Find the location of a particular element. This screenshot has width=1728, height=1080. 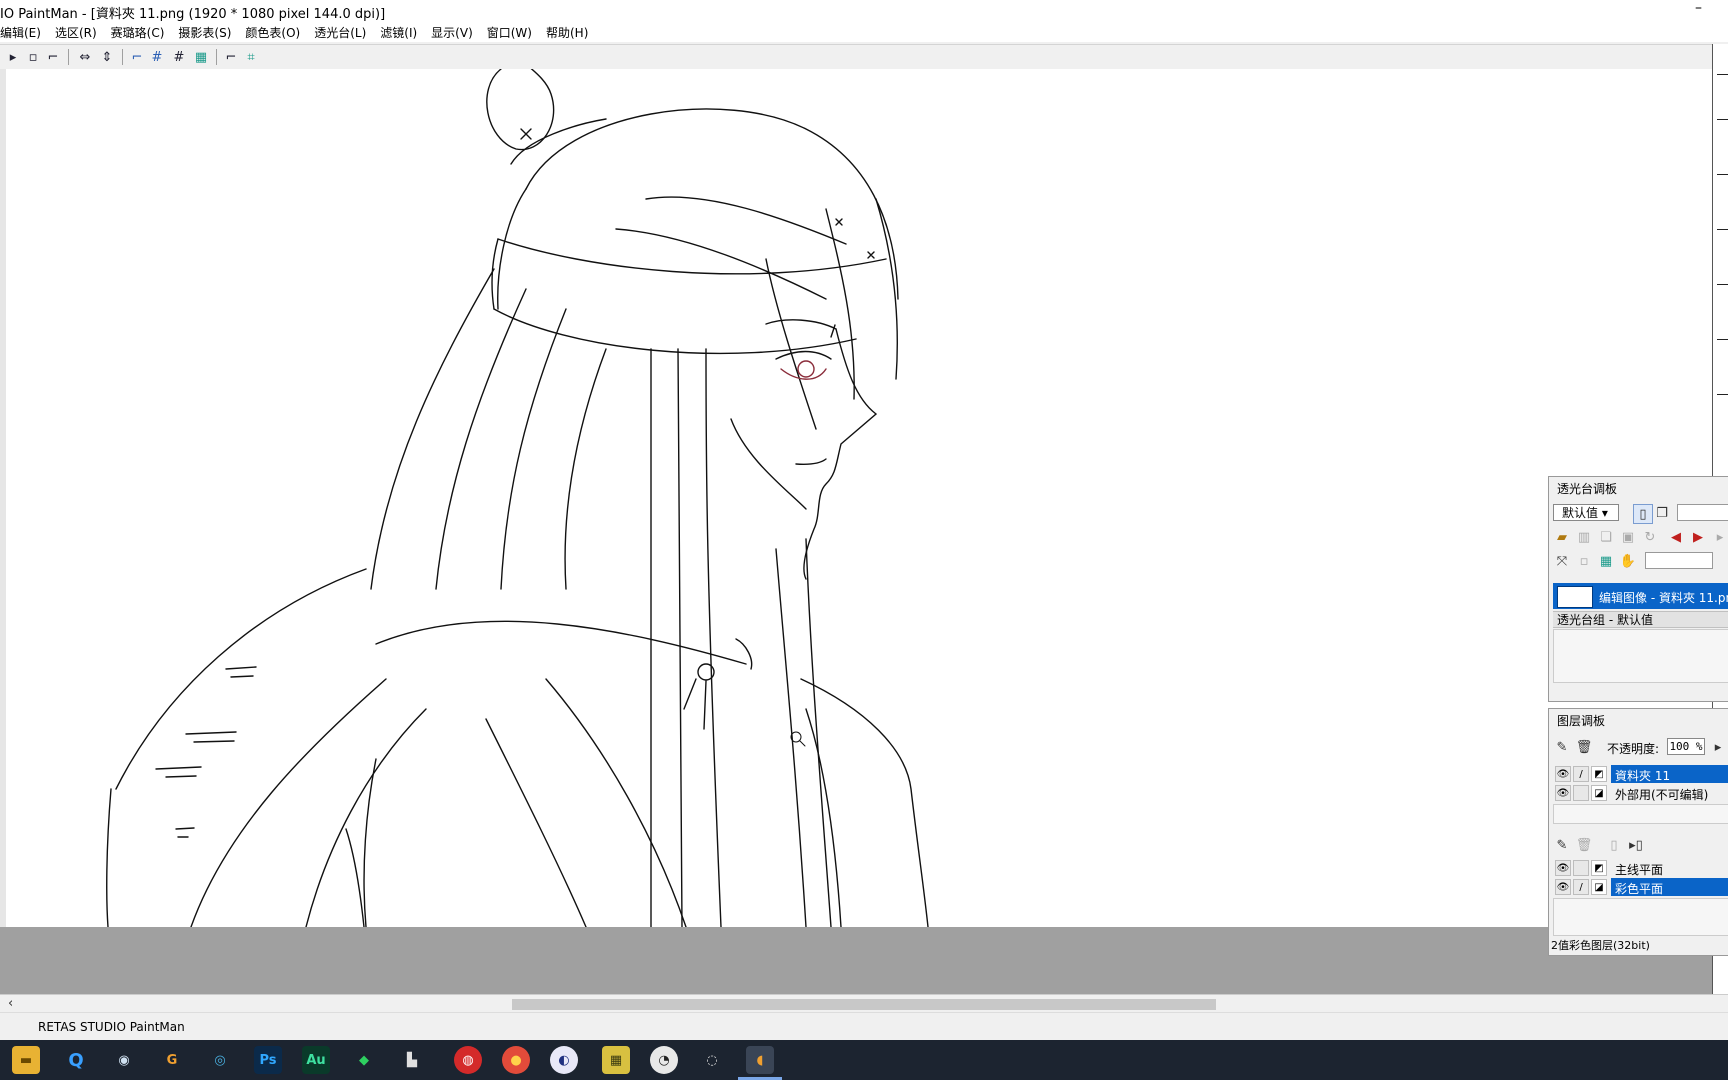

frame-guide-icon: ▦ is located at coordinates (201, 57).